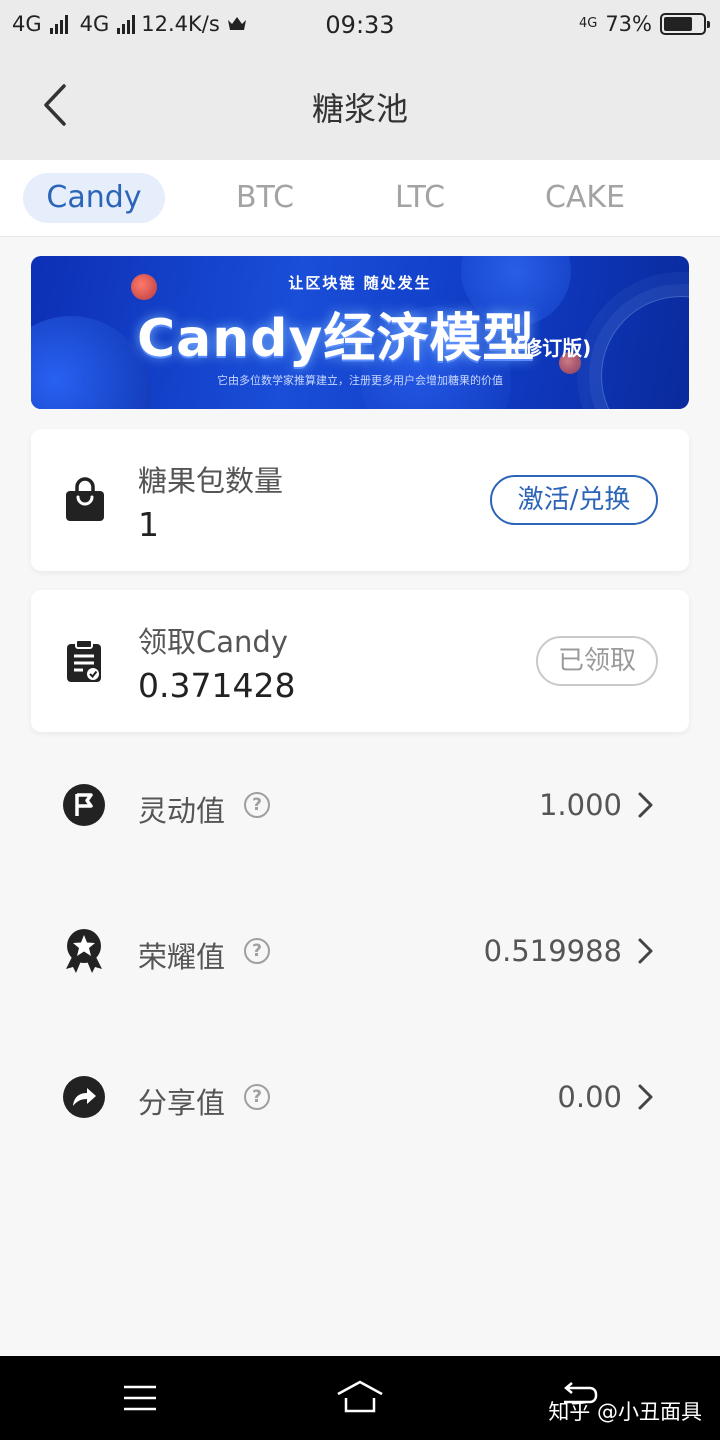 The width and height of the screenshot is (720, 1440). I want to click on banner-slogan: 让区块链 随处发生, so click(360, 283).